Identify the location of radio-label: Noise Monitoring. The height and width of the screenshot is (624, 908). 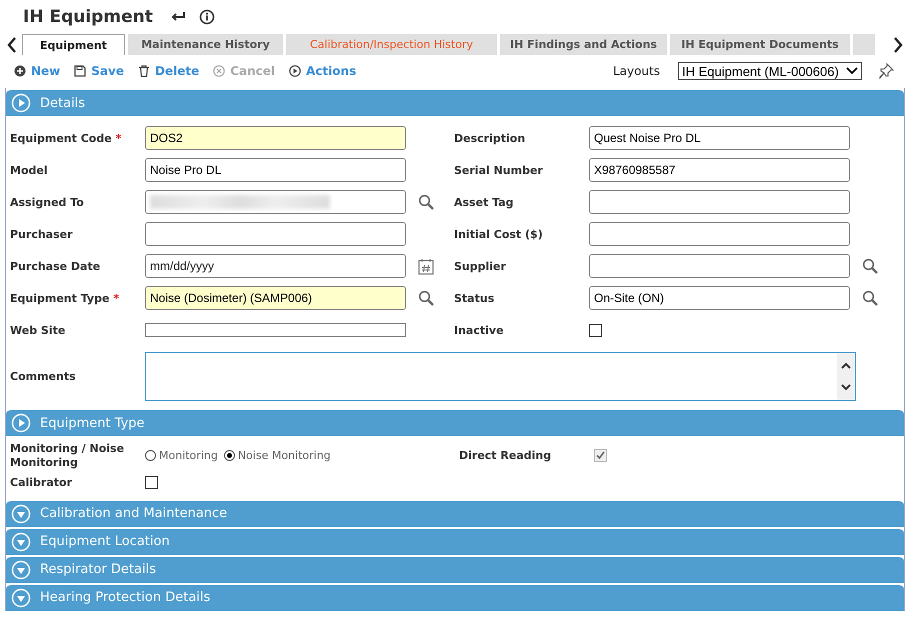
(284, 455).